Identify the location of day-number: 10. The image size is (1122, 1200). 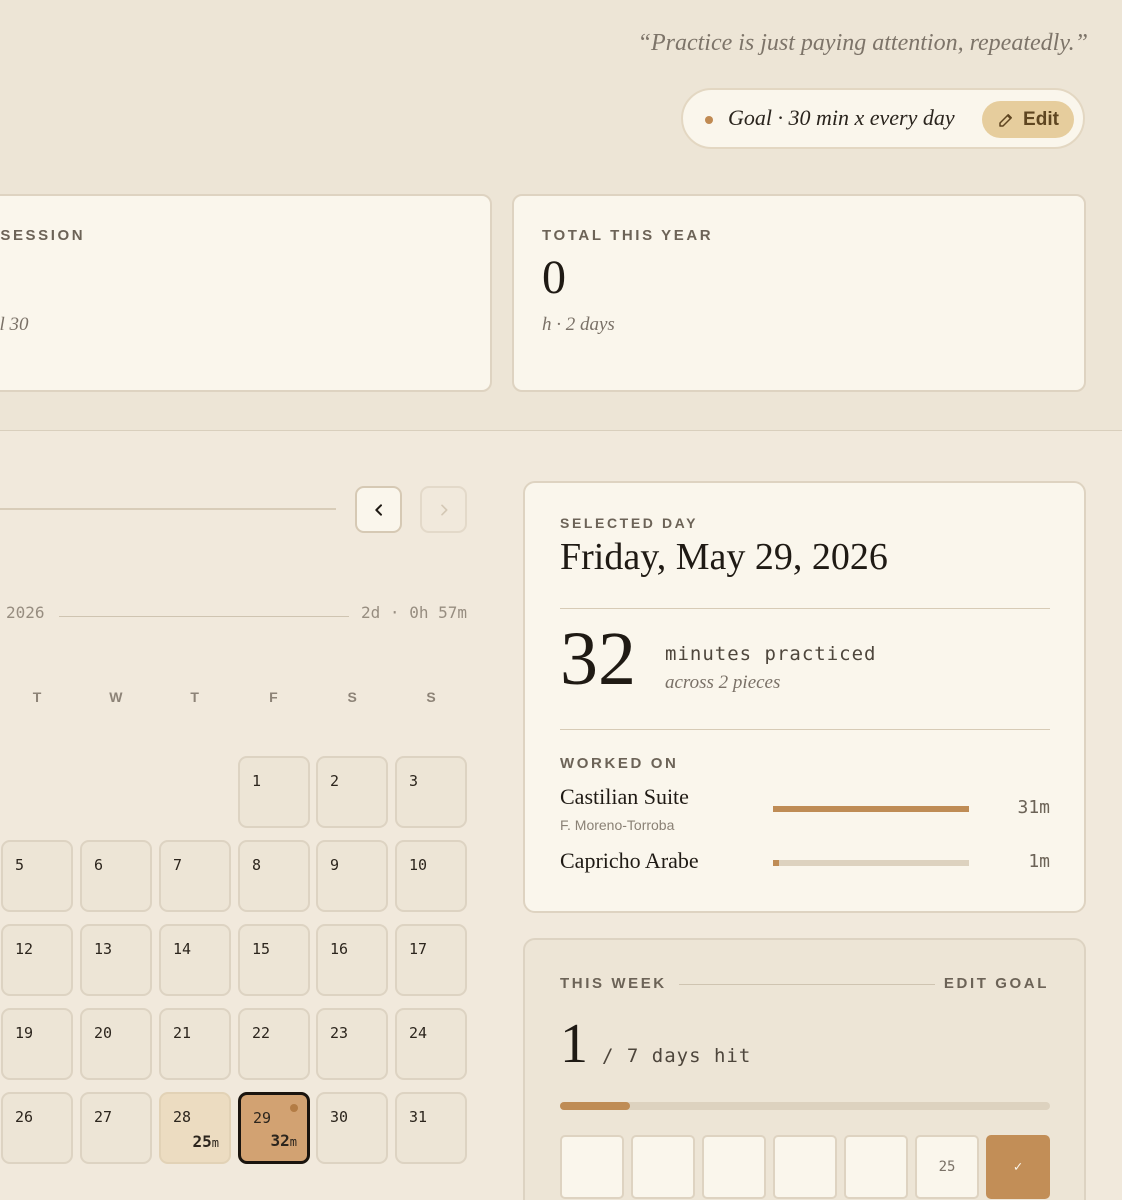
(418, 865).